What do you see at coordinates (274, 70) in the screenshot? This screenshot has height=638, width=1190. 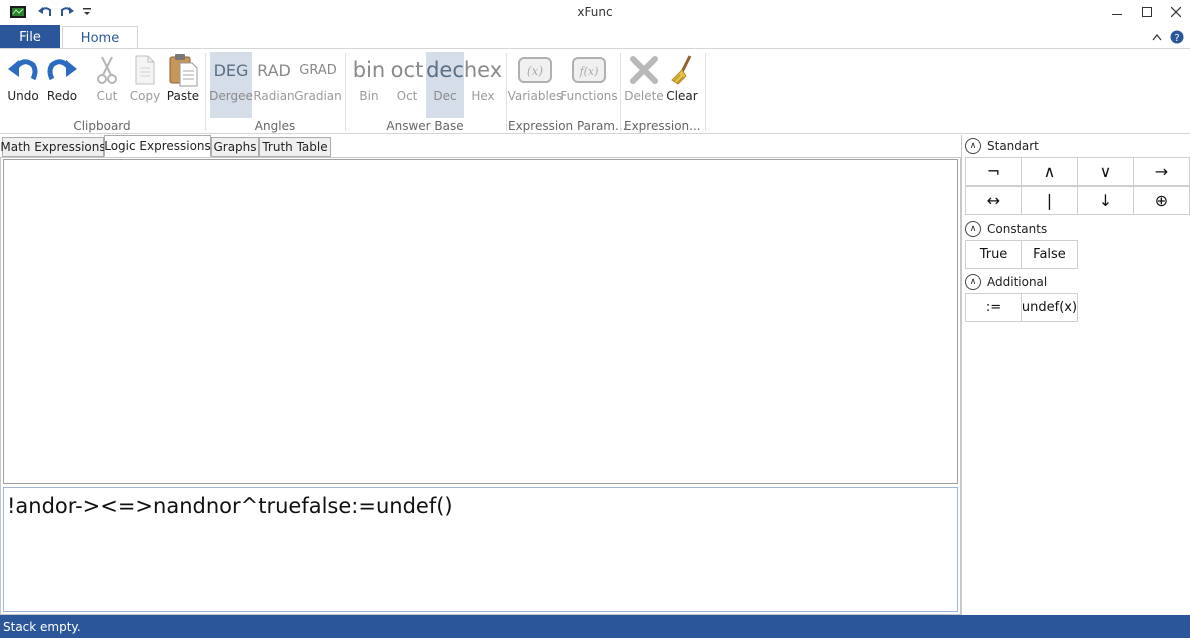 I see `rad-glyph: RAD` at bounding box center [274, 70].